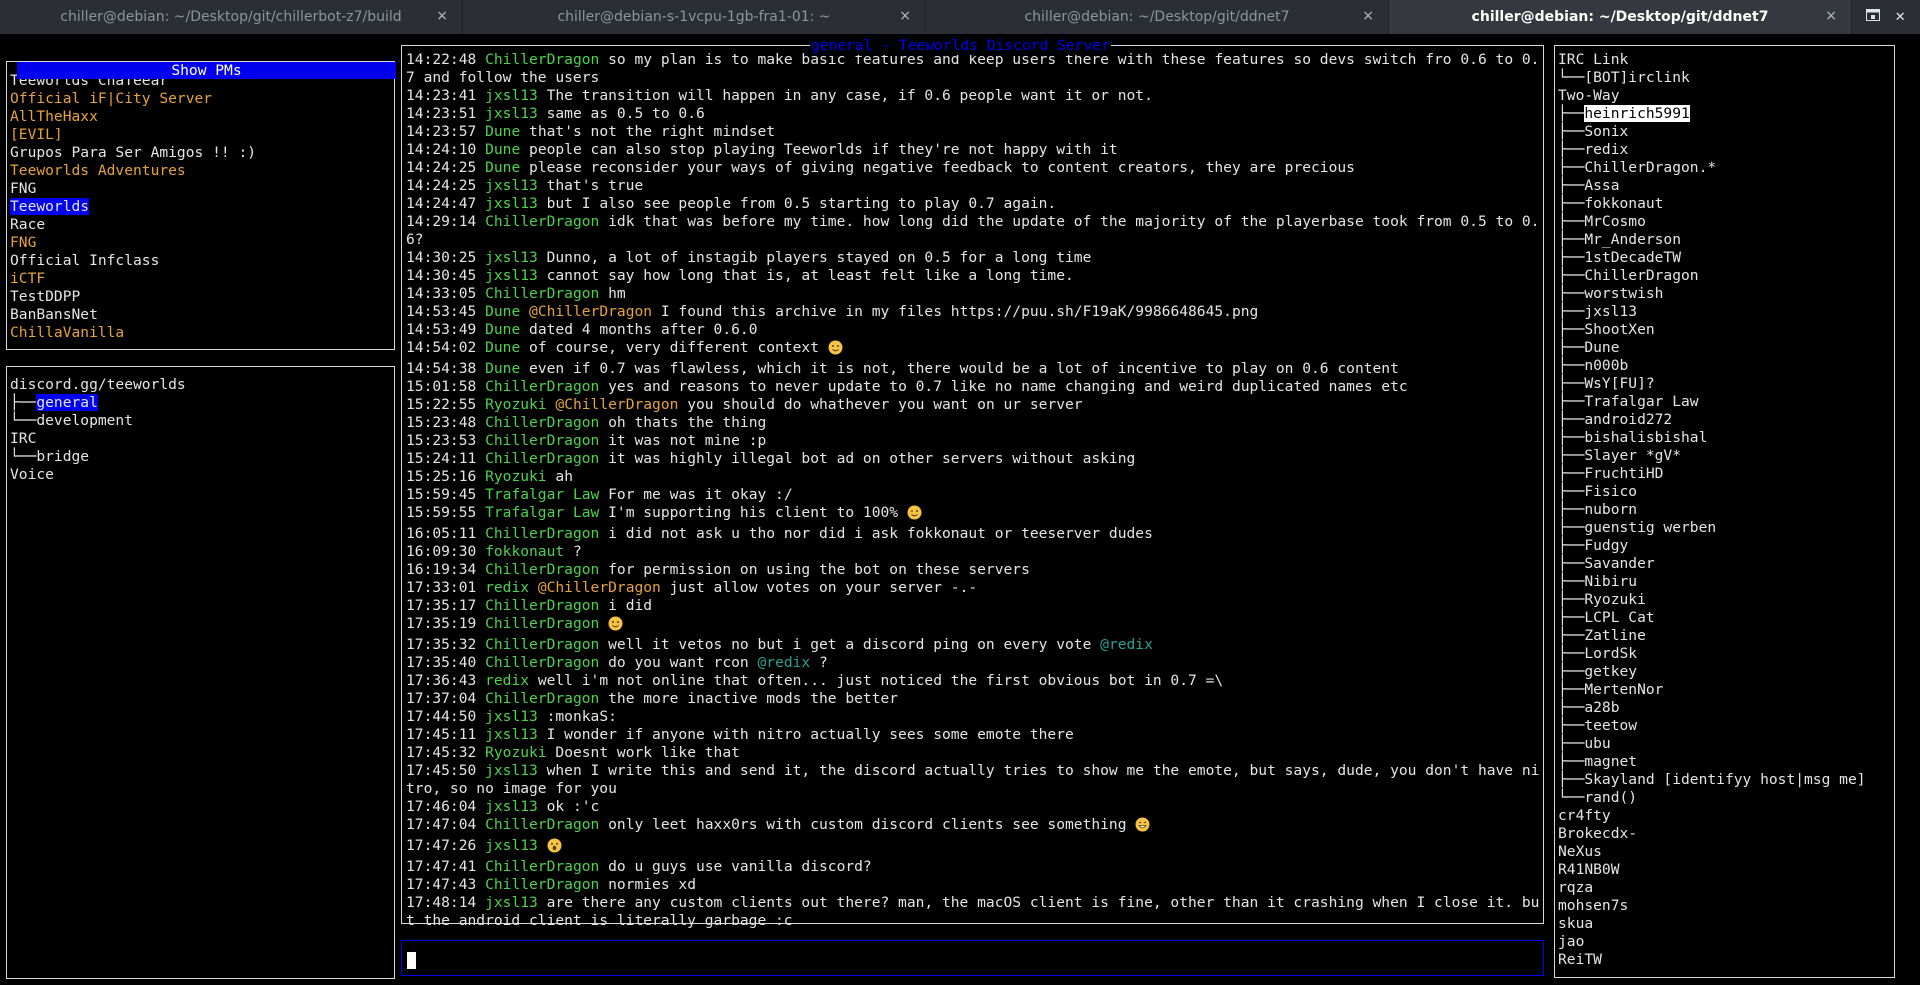  What do you see at coordinates (202, 279) in the screenshot?
I see `server-item: iCTF` at bounding box center [202, 279].